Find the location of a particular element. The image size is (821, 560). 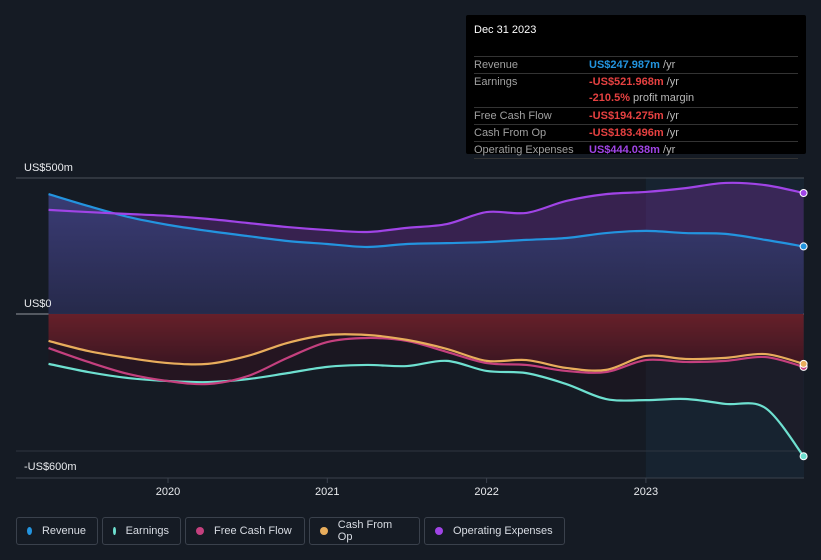

legend-label: Earnings is located at coordinates (147, 531).